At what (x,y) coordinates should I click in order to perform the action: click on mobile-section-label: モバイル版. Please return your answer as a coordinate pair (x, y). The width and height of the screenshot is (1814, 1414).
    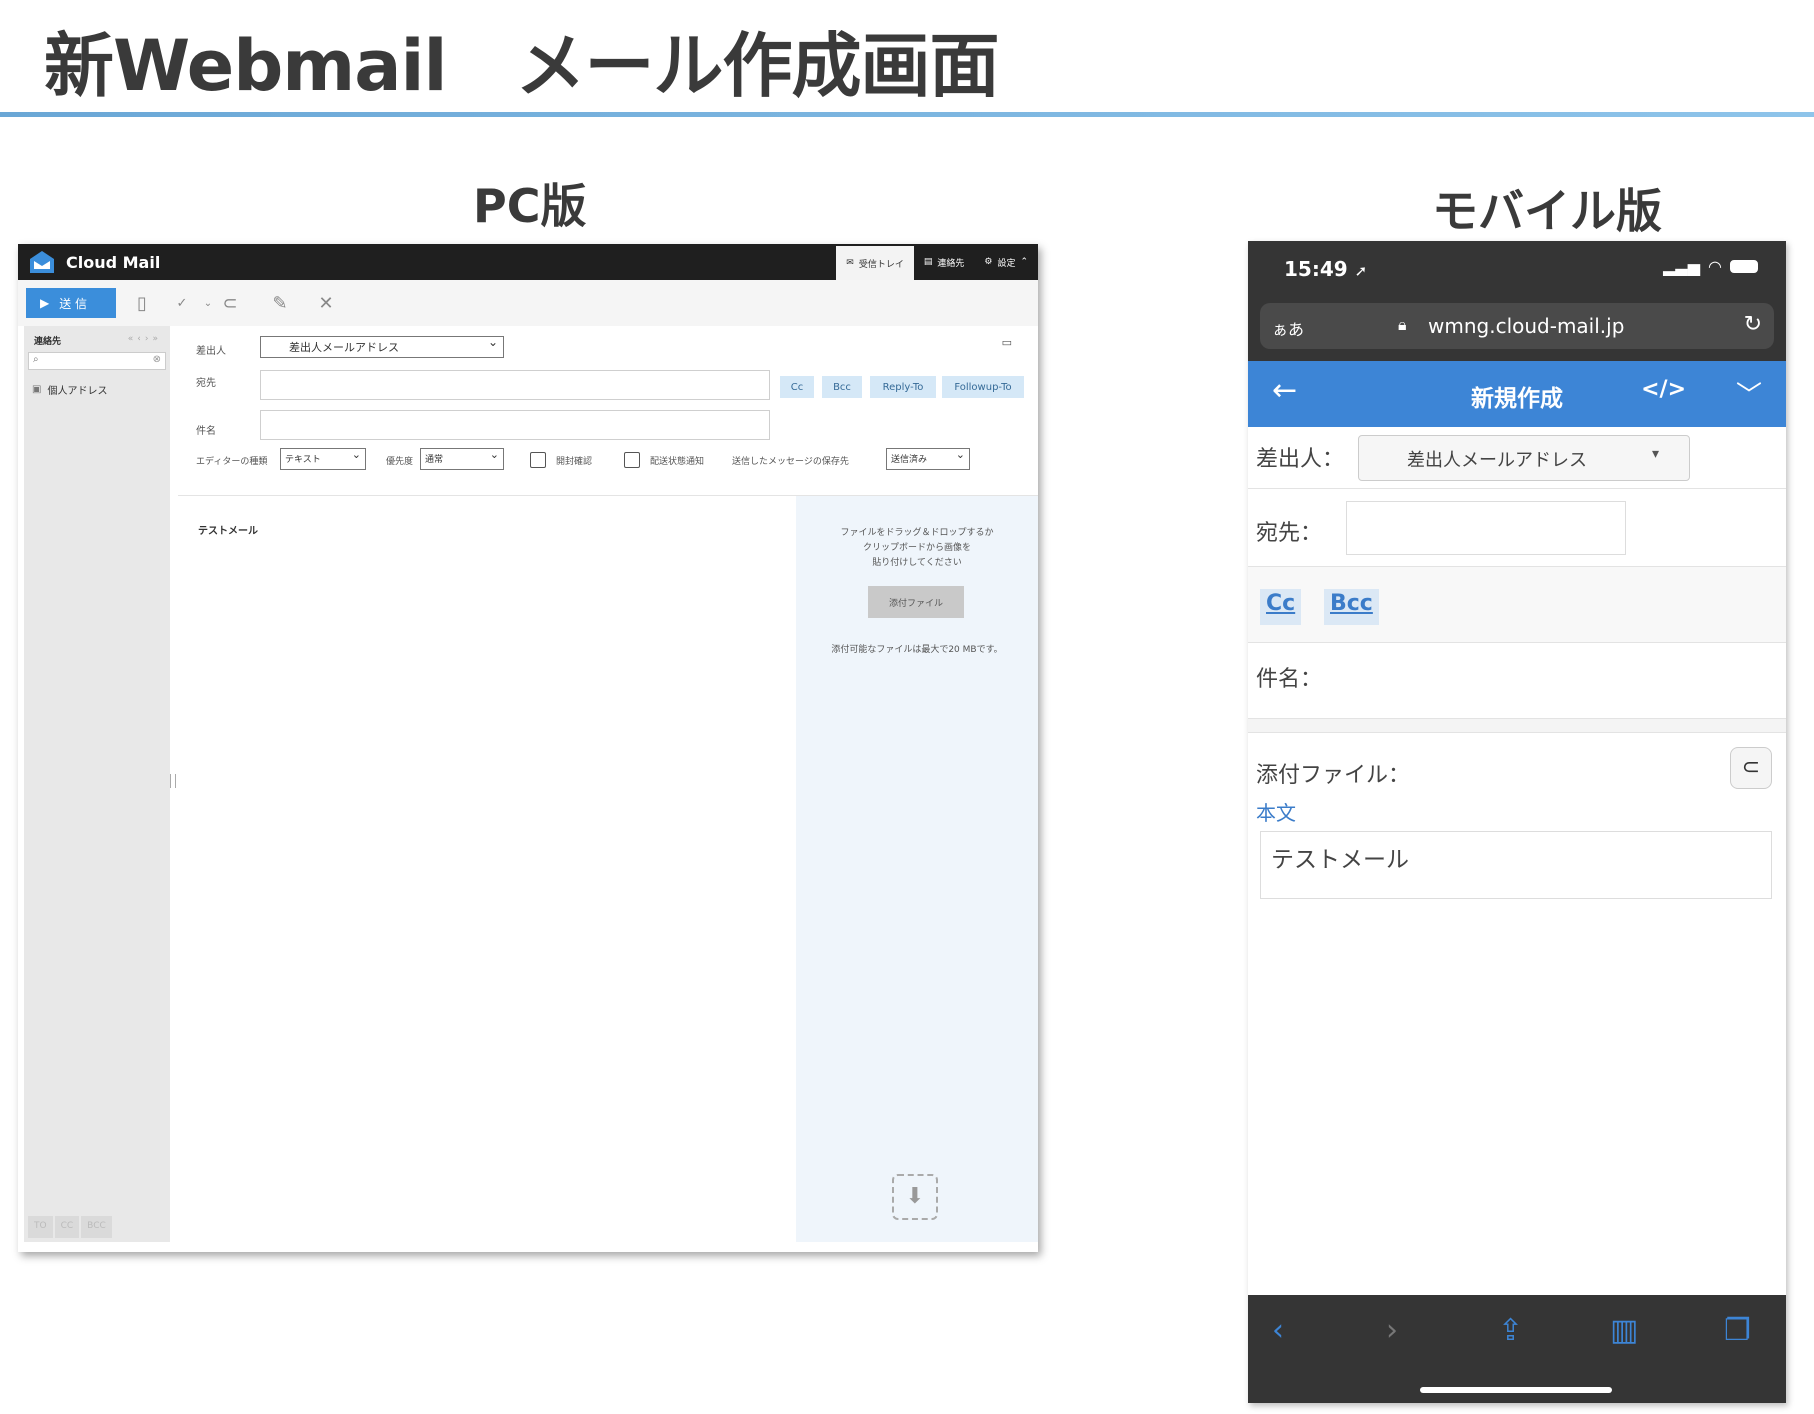
    Looking at the image, I should click on (1547, 211).